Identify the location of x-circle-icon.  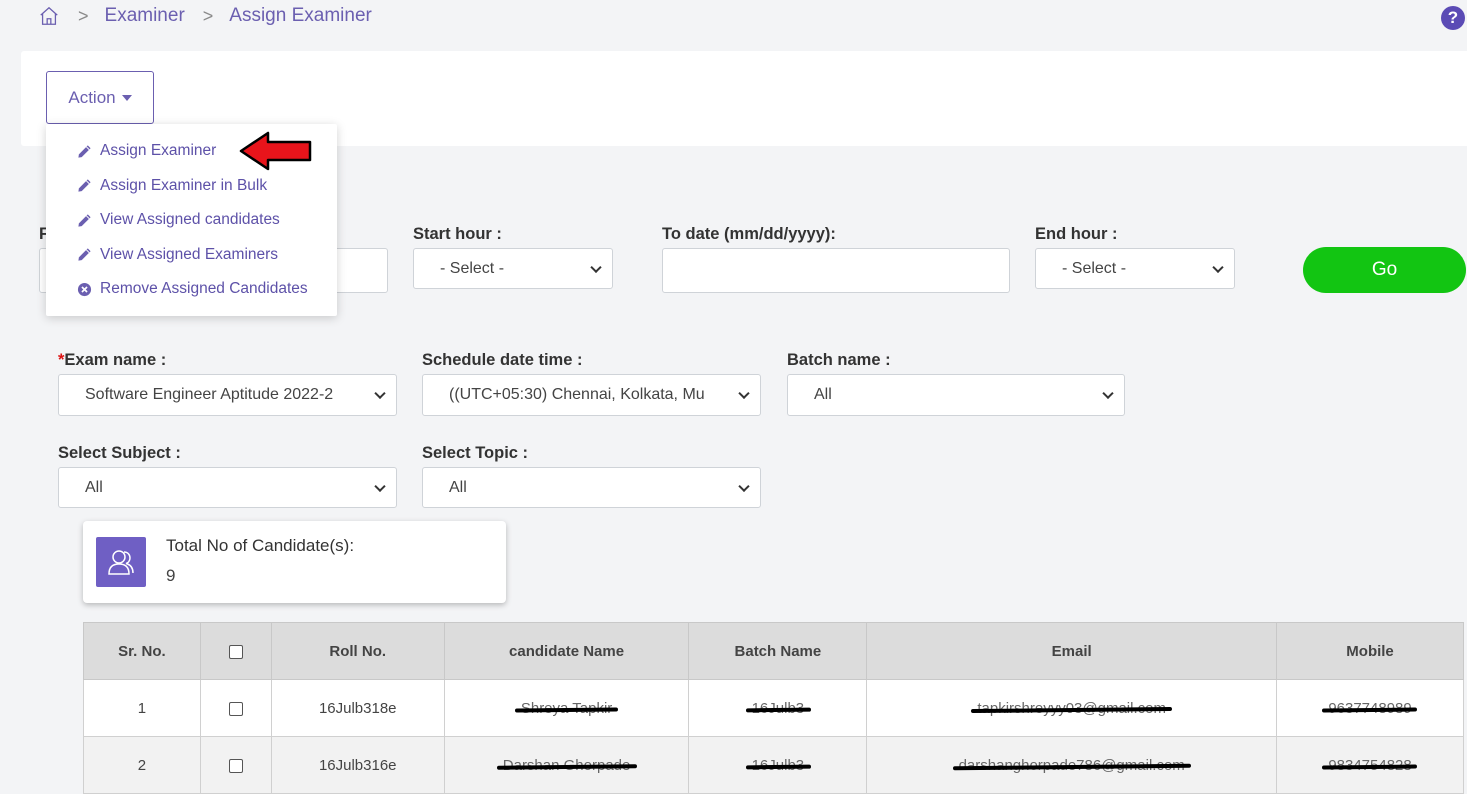
(84, 289).